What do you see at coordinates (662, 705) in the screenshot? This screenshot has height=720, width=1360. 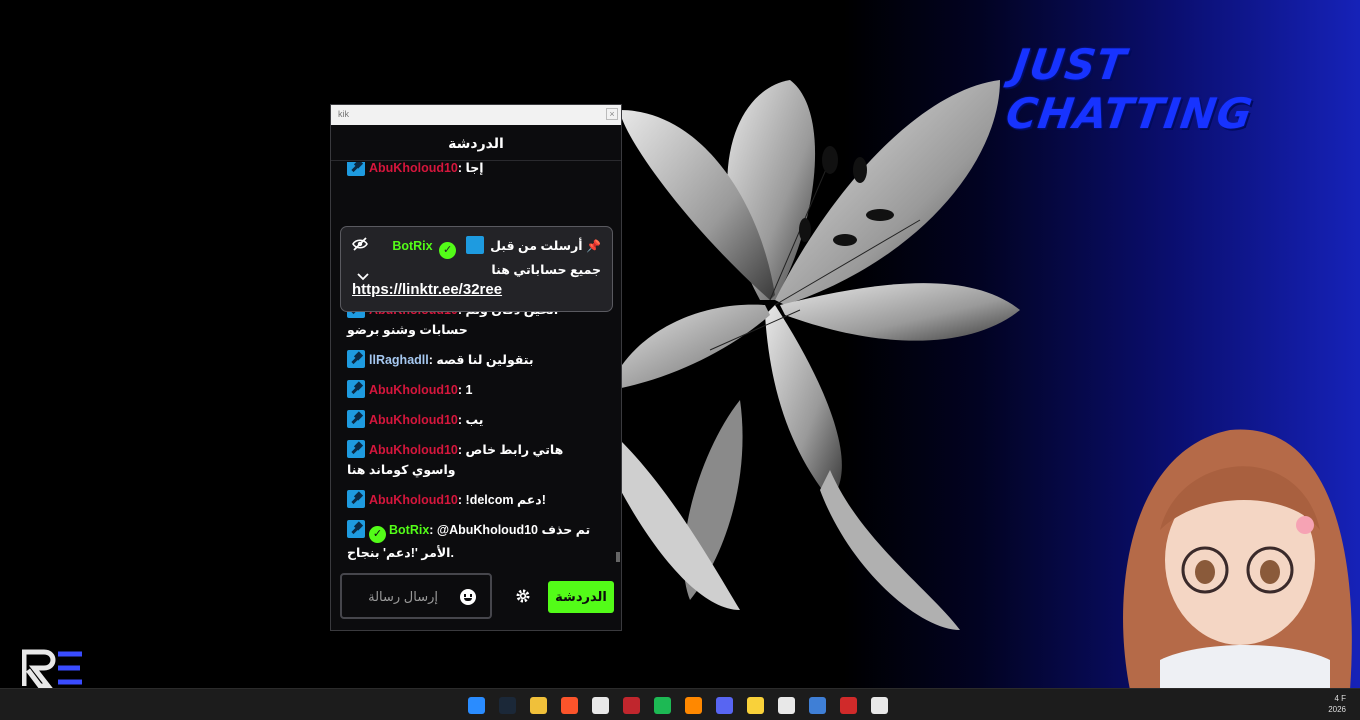 I see `spotify-icon` at bounding box center [662, 705].